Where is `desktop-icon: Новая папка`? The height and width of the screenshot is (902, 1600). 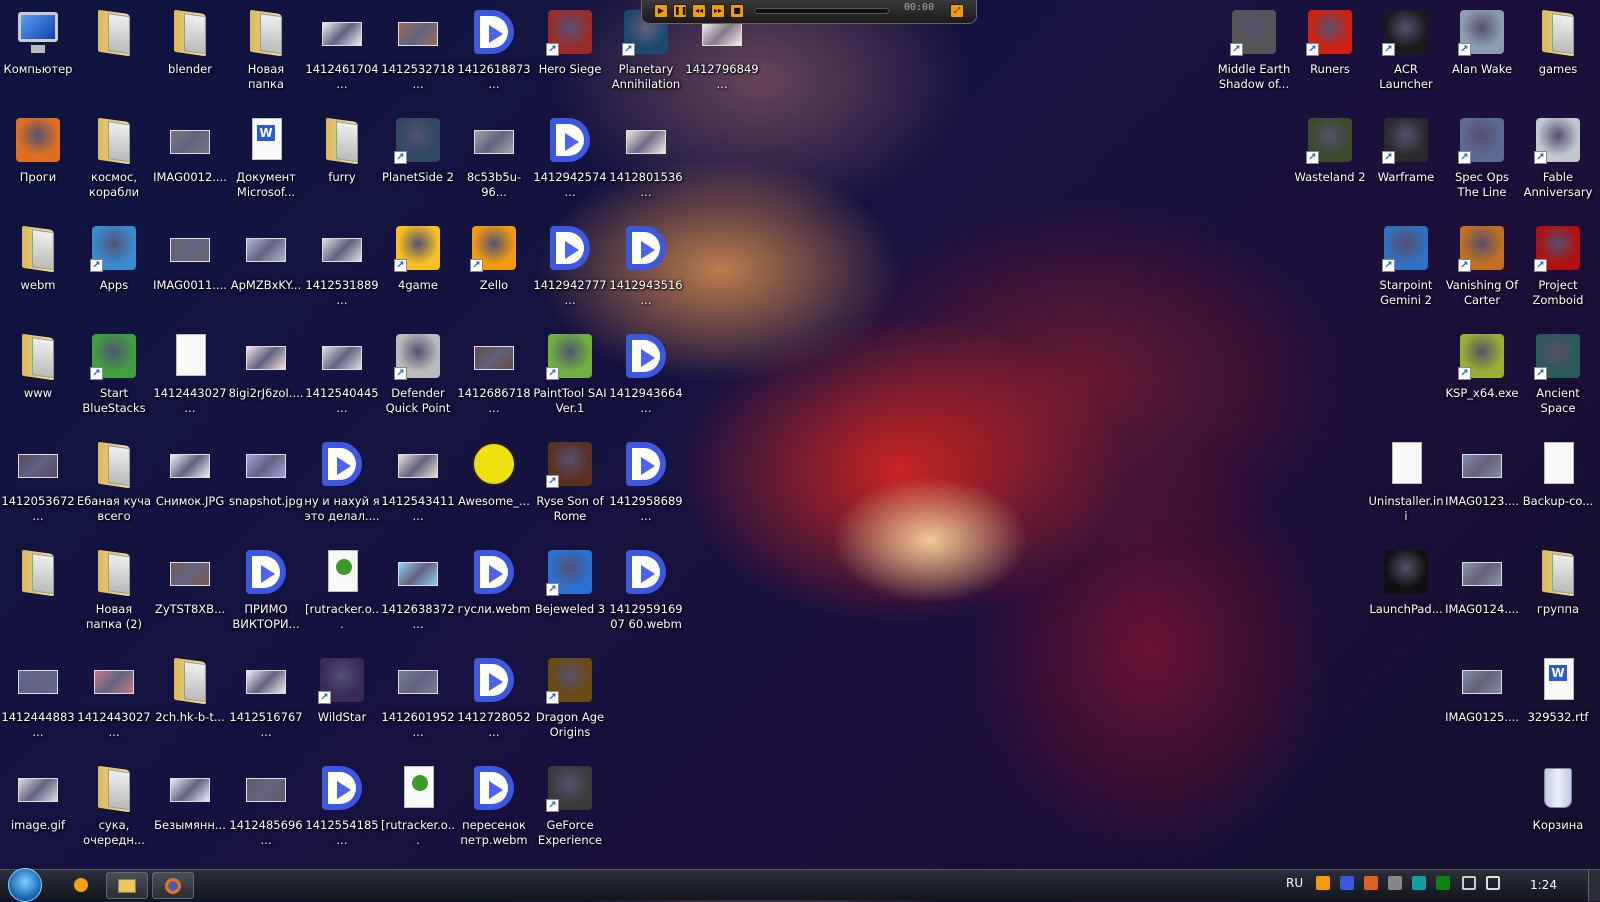
desktop-icon: Новая папка is located at coordinates (266, 54).